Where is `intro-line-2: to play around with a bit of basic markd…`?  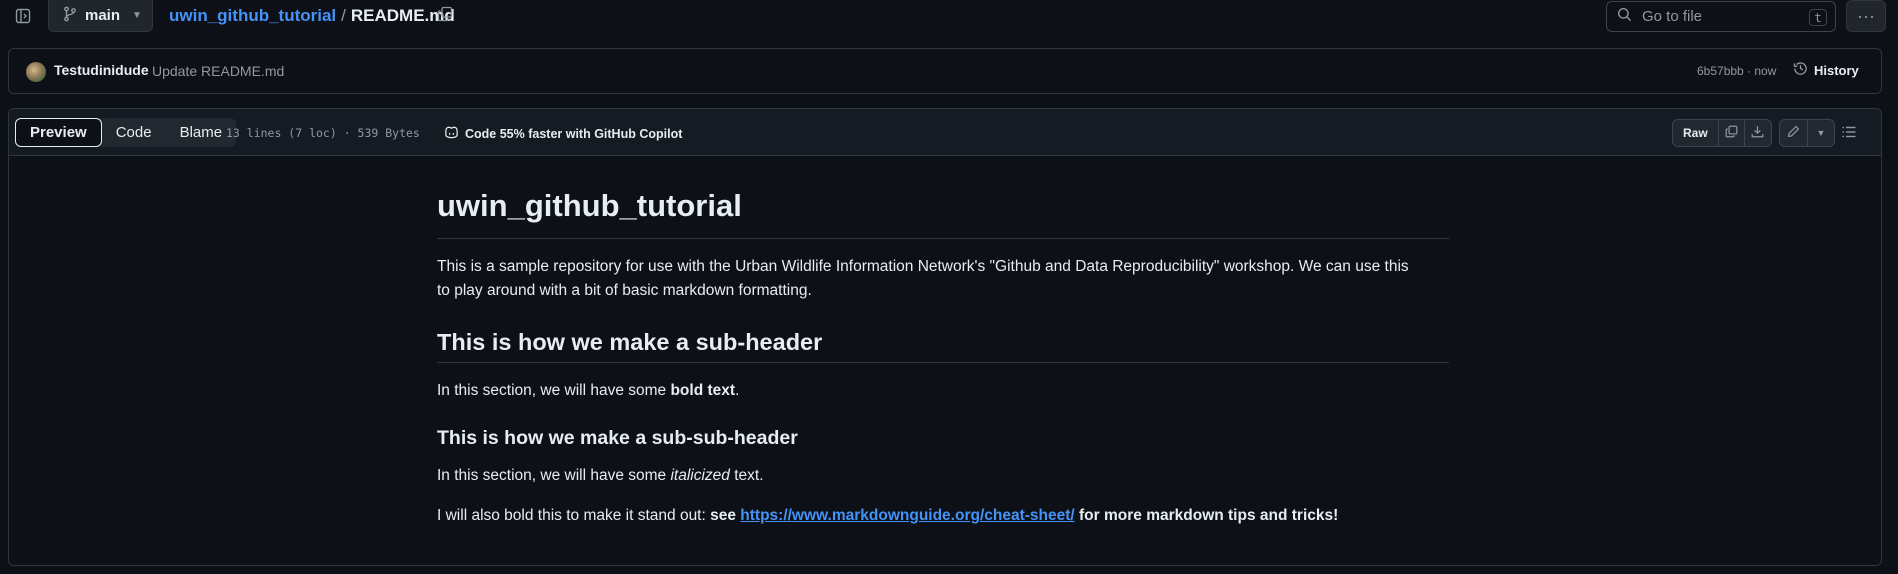 intro-line-2: to play around with a bit of basic markd… is located at coordinates (624, 290).